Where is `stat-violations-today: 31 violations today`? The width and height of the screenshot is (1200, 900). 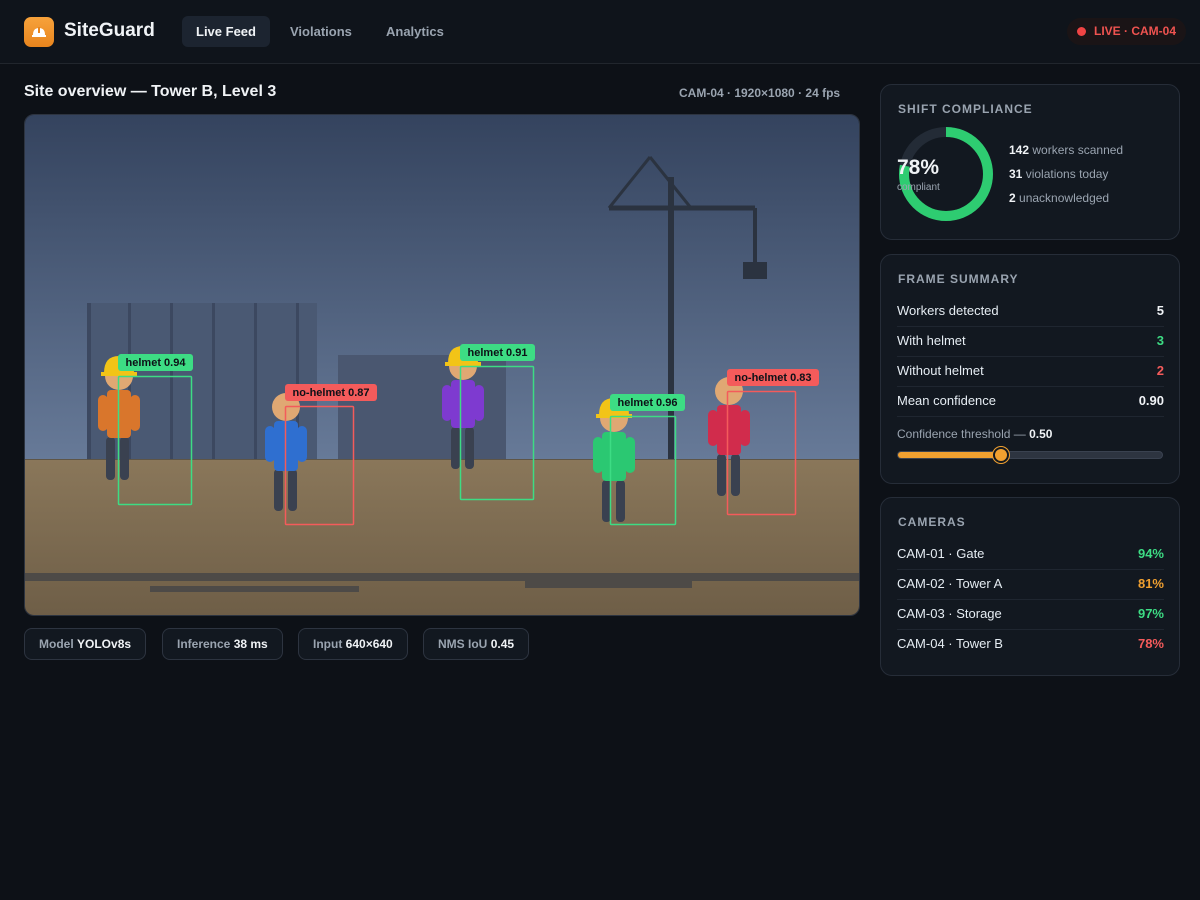
stat-violations-today: 31 violations today is located at coordinates (1058, 174).